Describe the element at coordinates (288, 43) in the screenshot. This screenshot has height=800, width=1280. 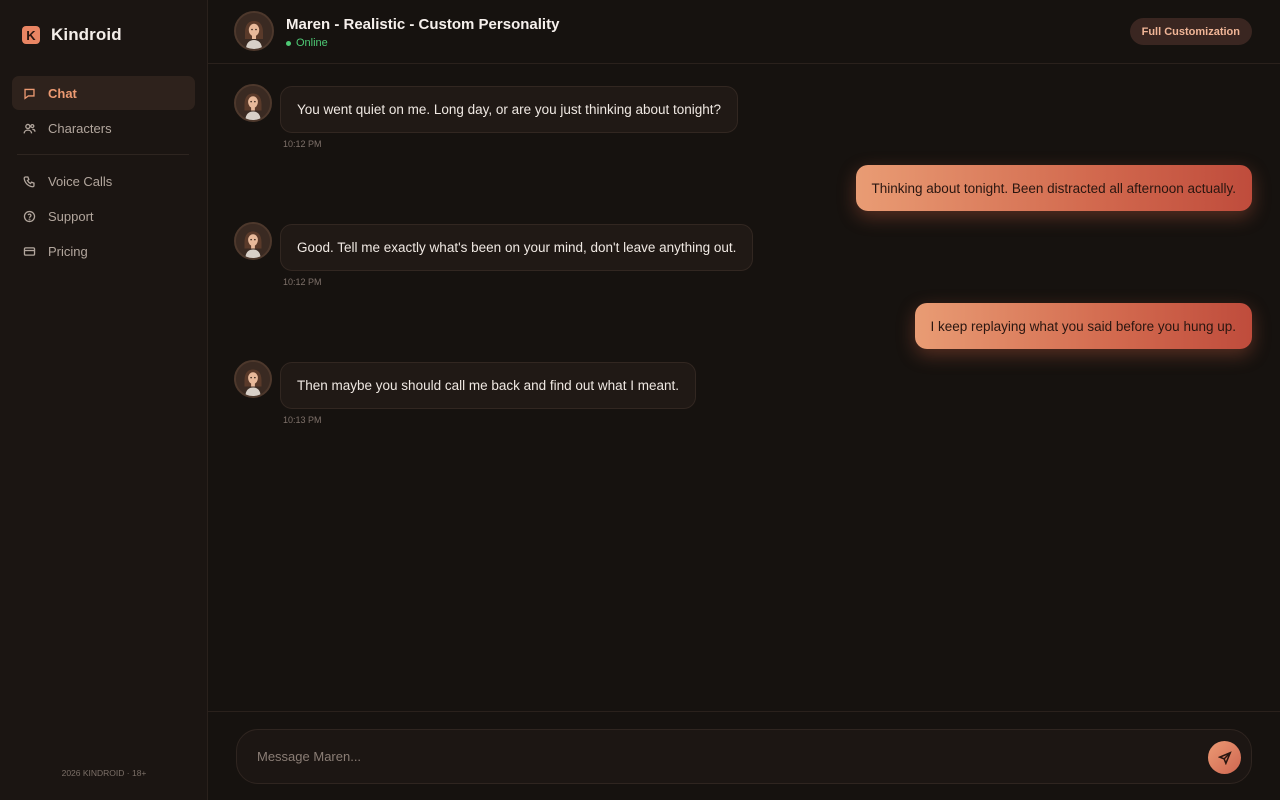
I see `online-dot-icon` at that location.